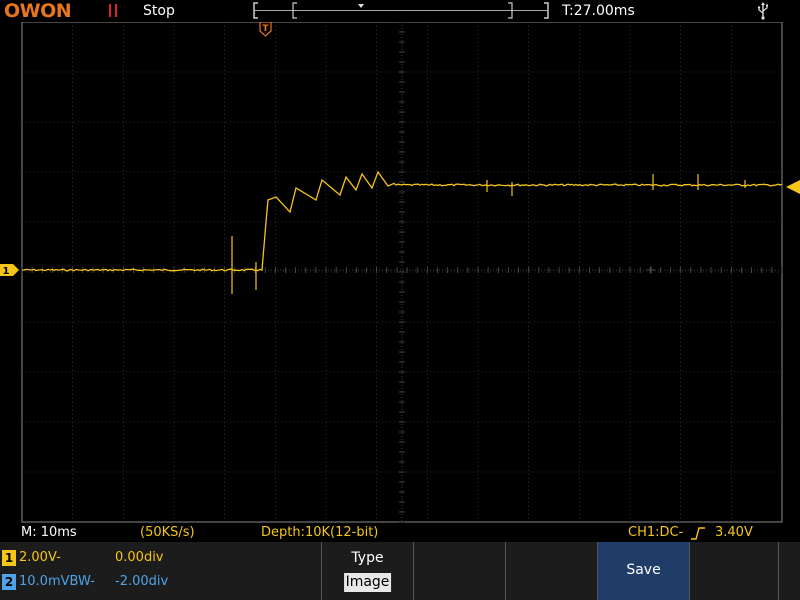  I want to click on type-softkey: Type Image, so click(367, 571).